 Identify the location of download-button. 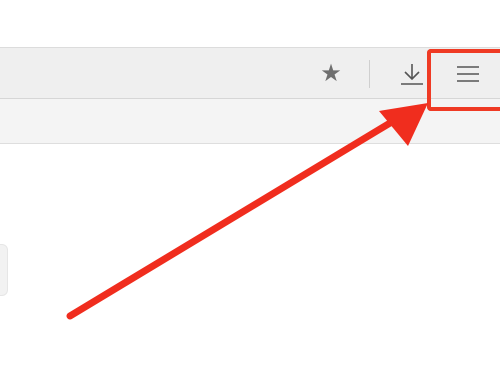
(412, 74).